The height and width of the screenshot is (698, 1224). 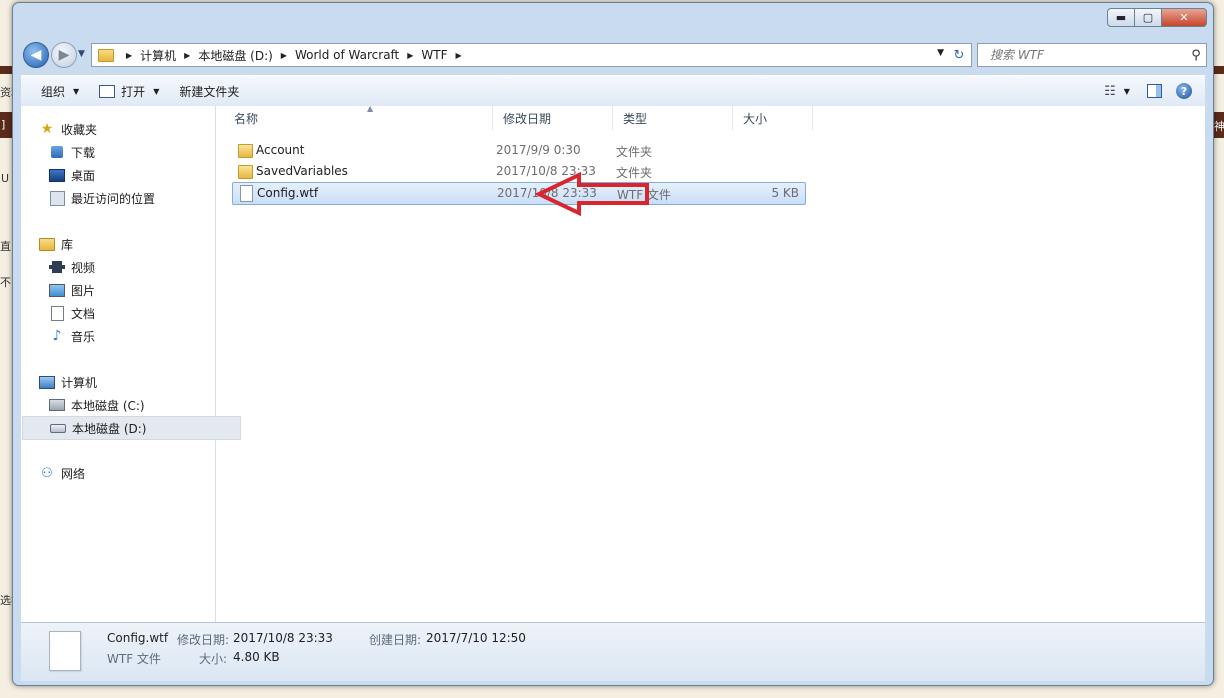 What do you see at coordinates (126, 129) in the screenshot?
I see `sidebar-item-favorites: ★ 收藏夹` at bounding box center [126, 129].